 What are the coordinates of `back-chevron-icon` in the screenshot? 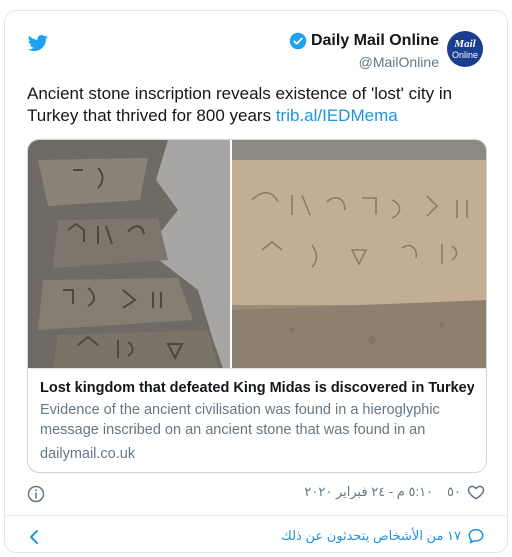 It's located at (34, 537).